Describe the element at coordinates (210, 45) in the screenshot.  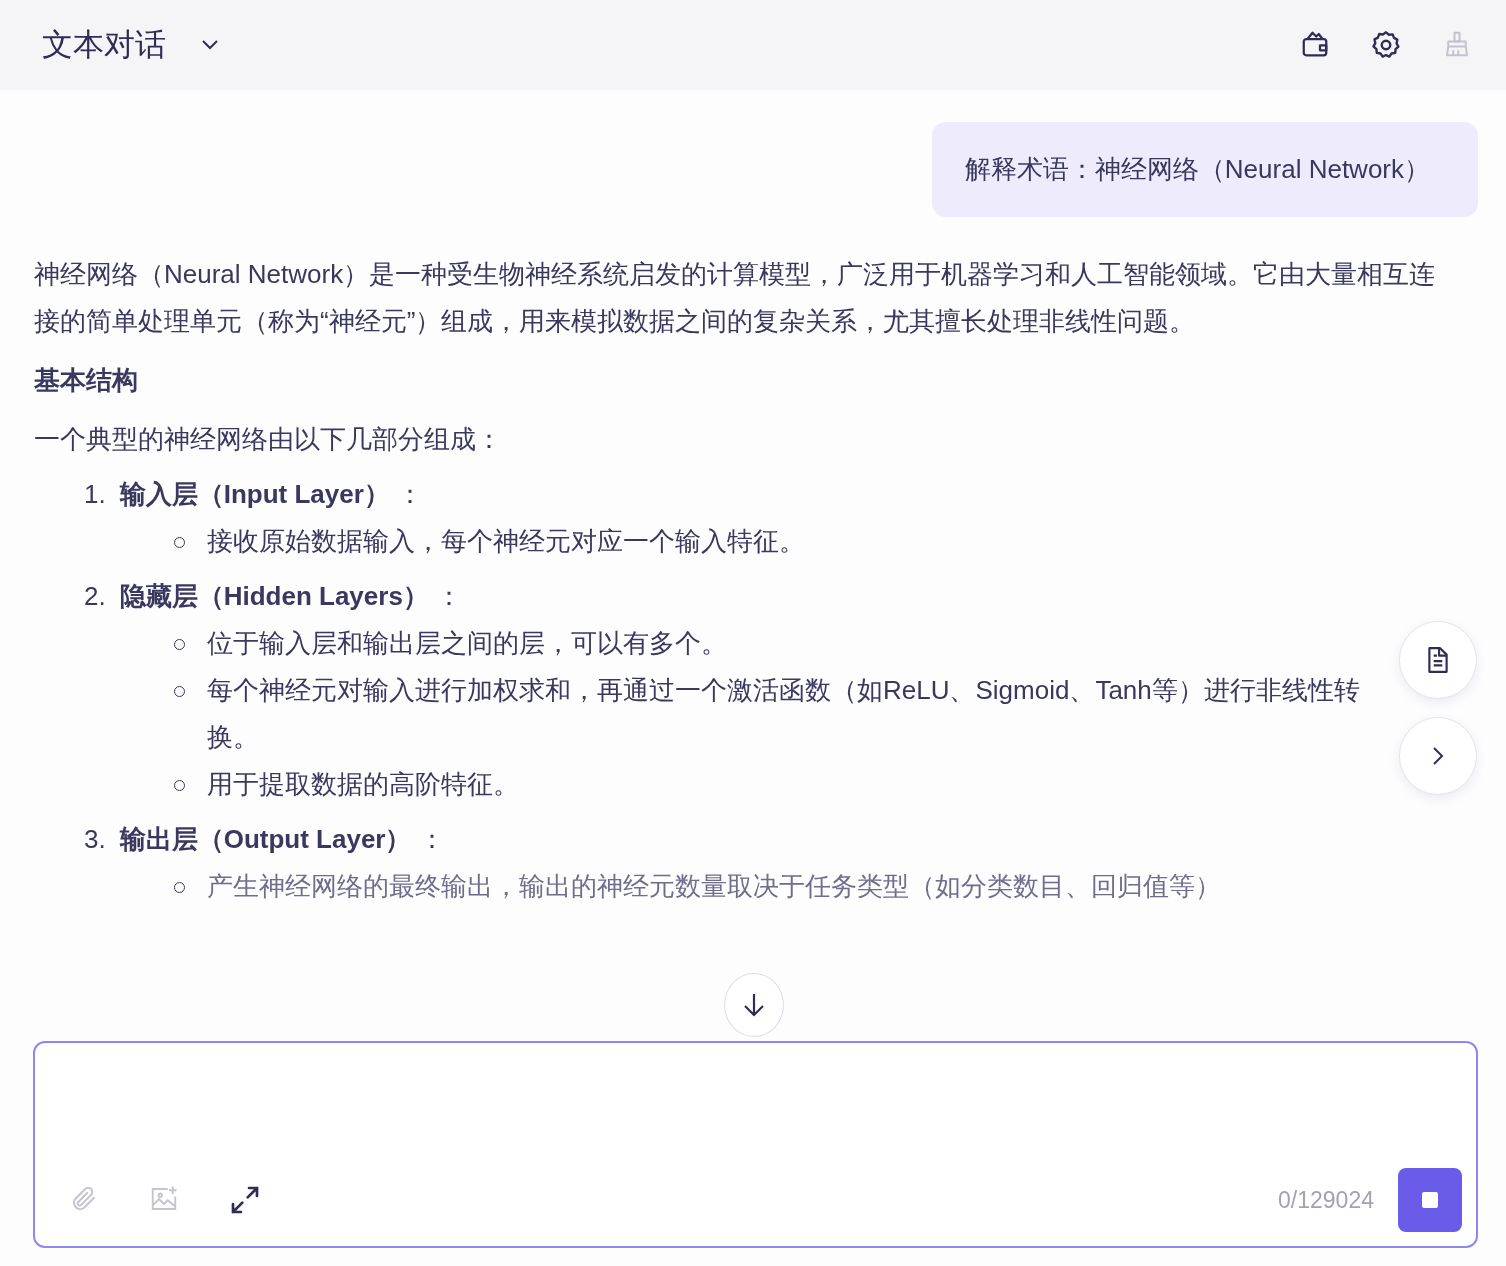
I see `chevron-down-icon` at that location.